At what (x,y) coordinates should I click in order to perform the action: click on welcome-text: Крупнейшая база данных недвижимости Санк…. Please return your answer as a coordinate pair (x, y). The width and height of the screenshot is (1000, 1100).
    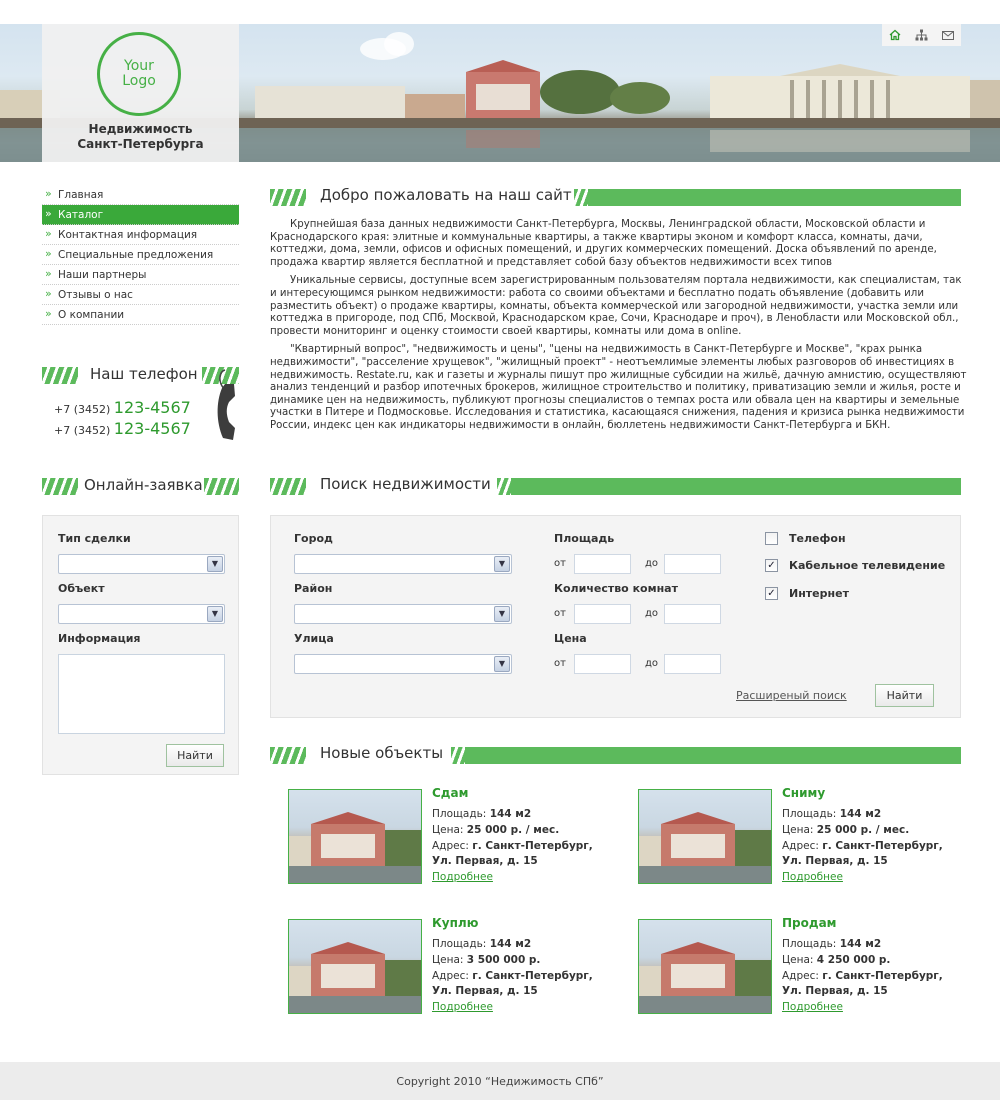
    Looking at the image, I should click on (620, 329).